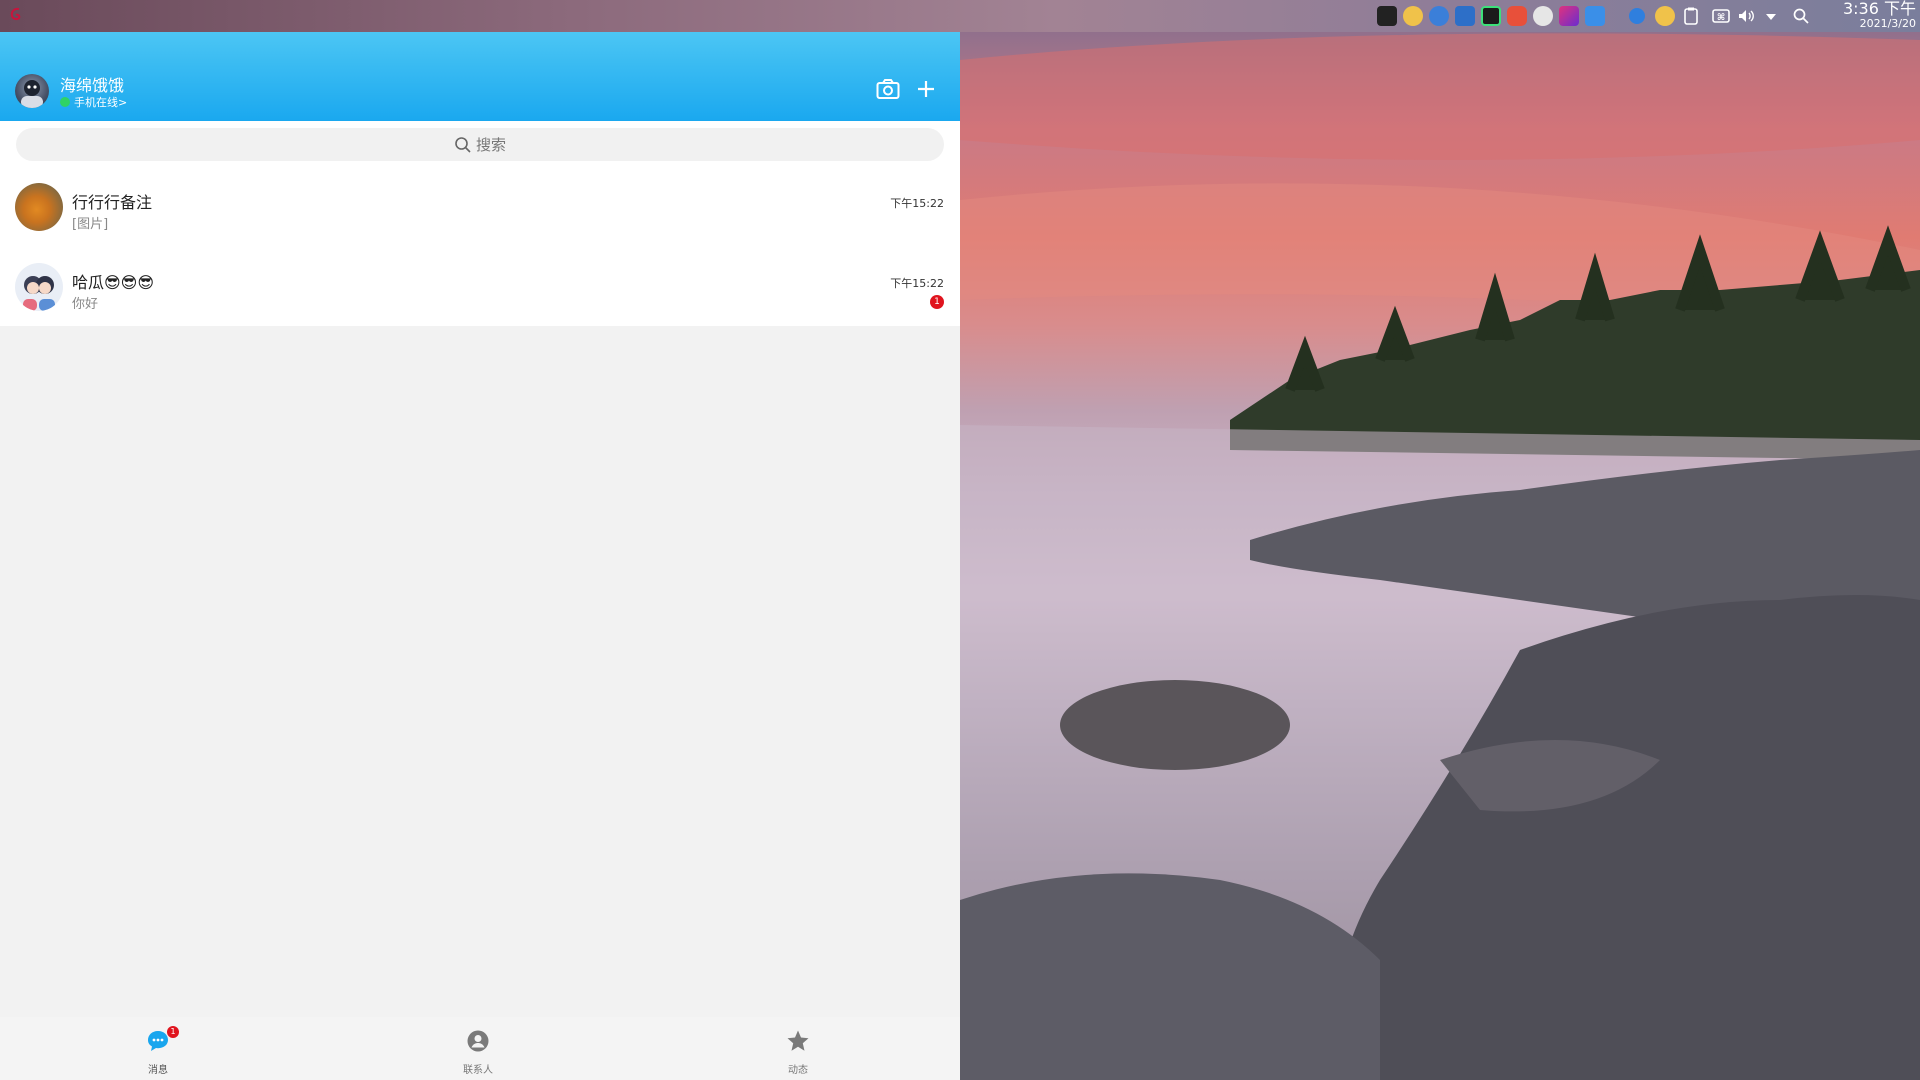 The width and height of the screenshot is (1920, 1080). Describe the element at coordinates (798, 1040) in the screenshot. I see `star-icon` at that location.